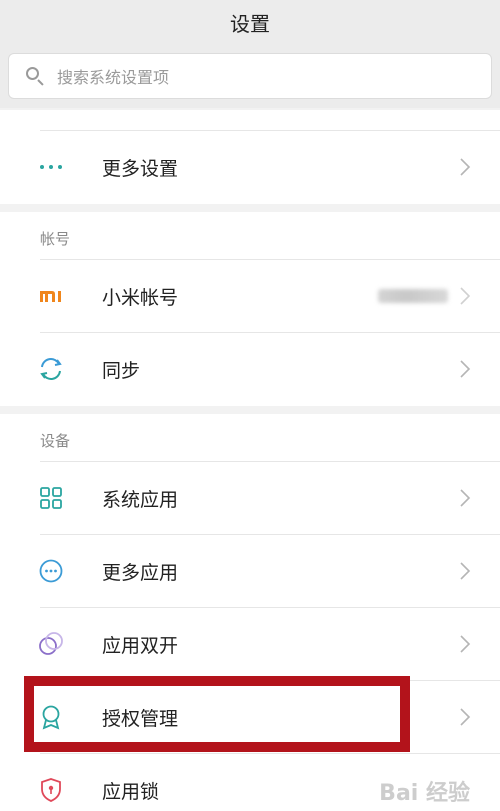 The image size is (500, 811). Describe the element at coordinates (140, 645) in the screenshot. I see `row-label: 应用双开` at that location.